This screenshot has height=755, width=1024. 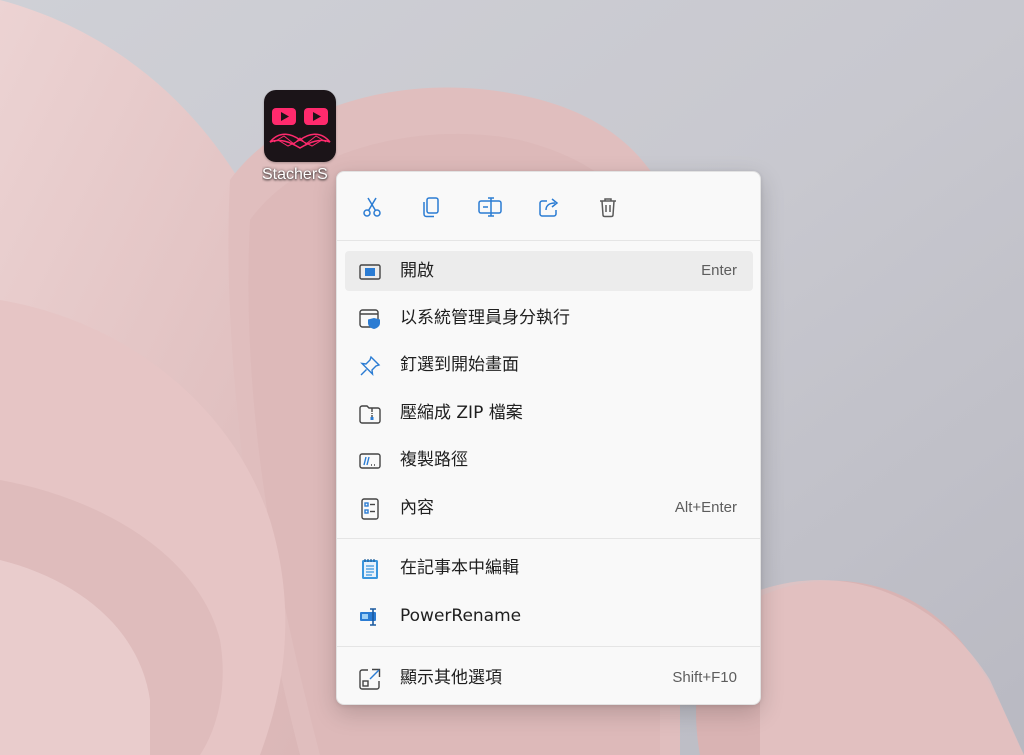 I want to click on trash-icon, so click(x=608, y=207).